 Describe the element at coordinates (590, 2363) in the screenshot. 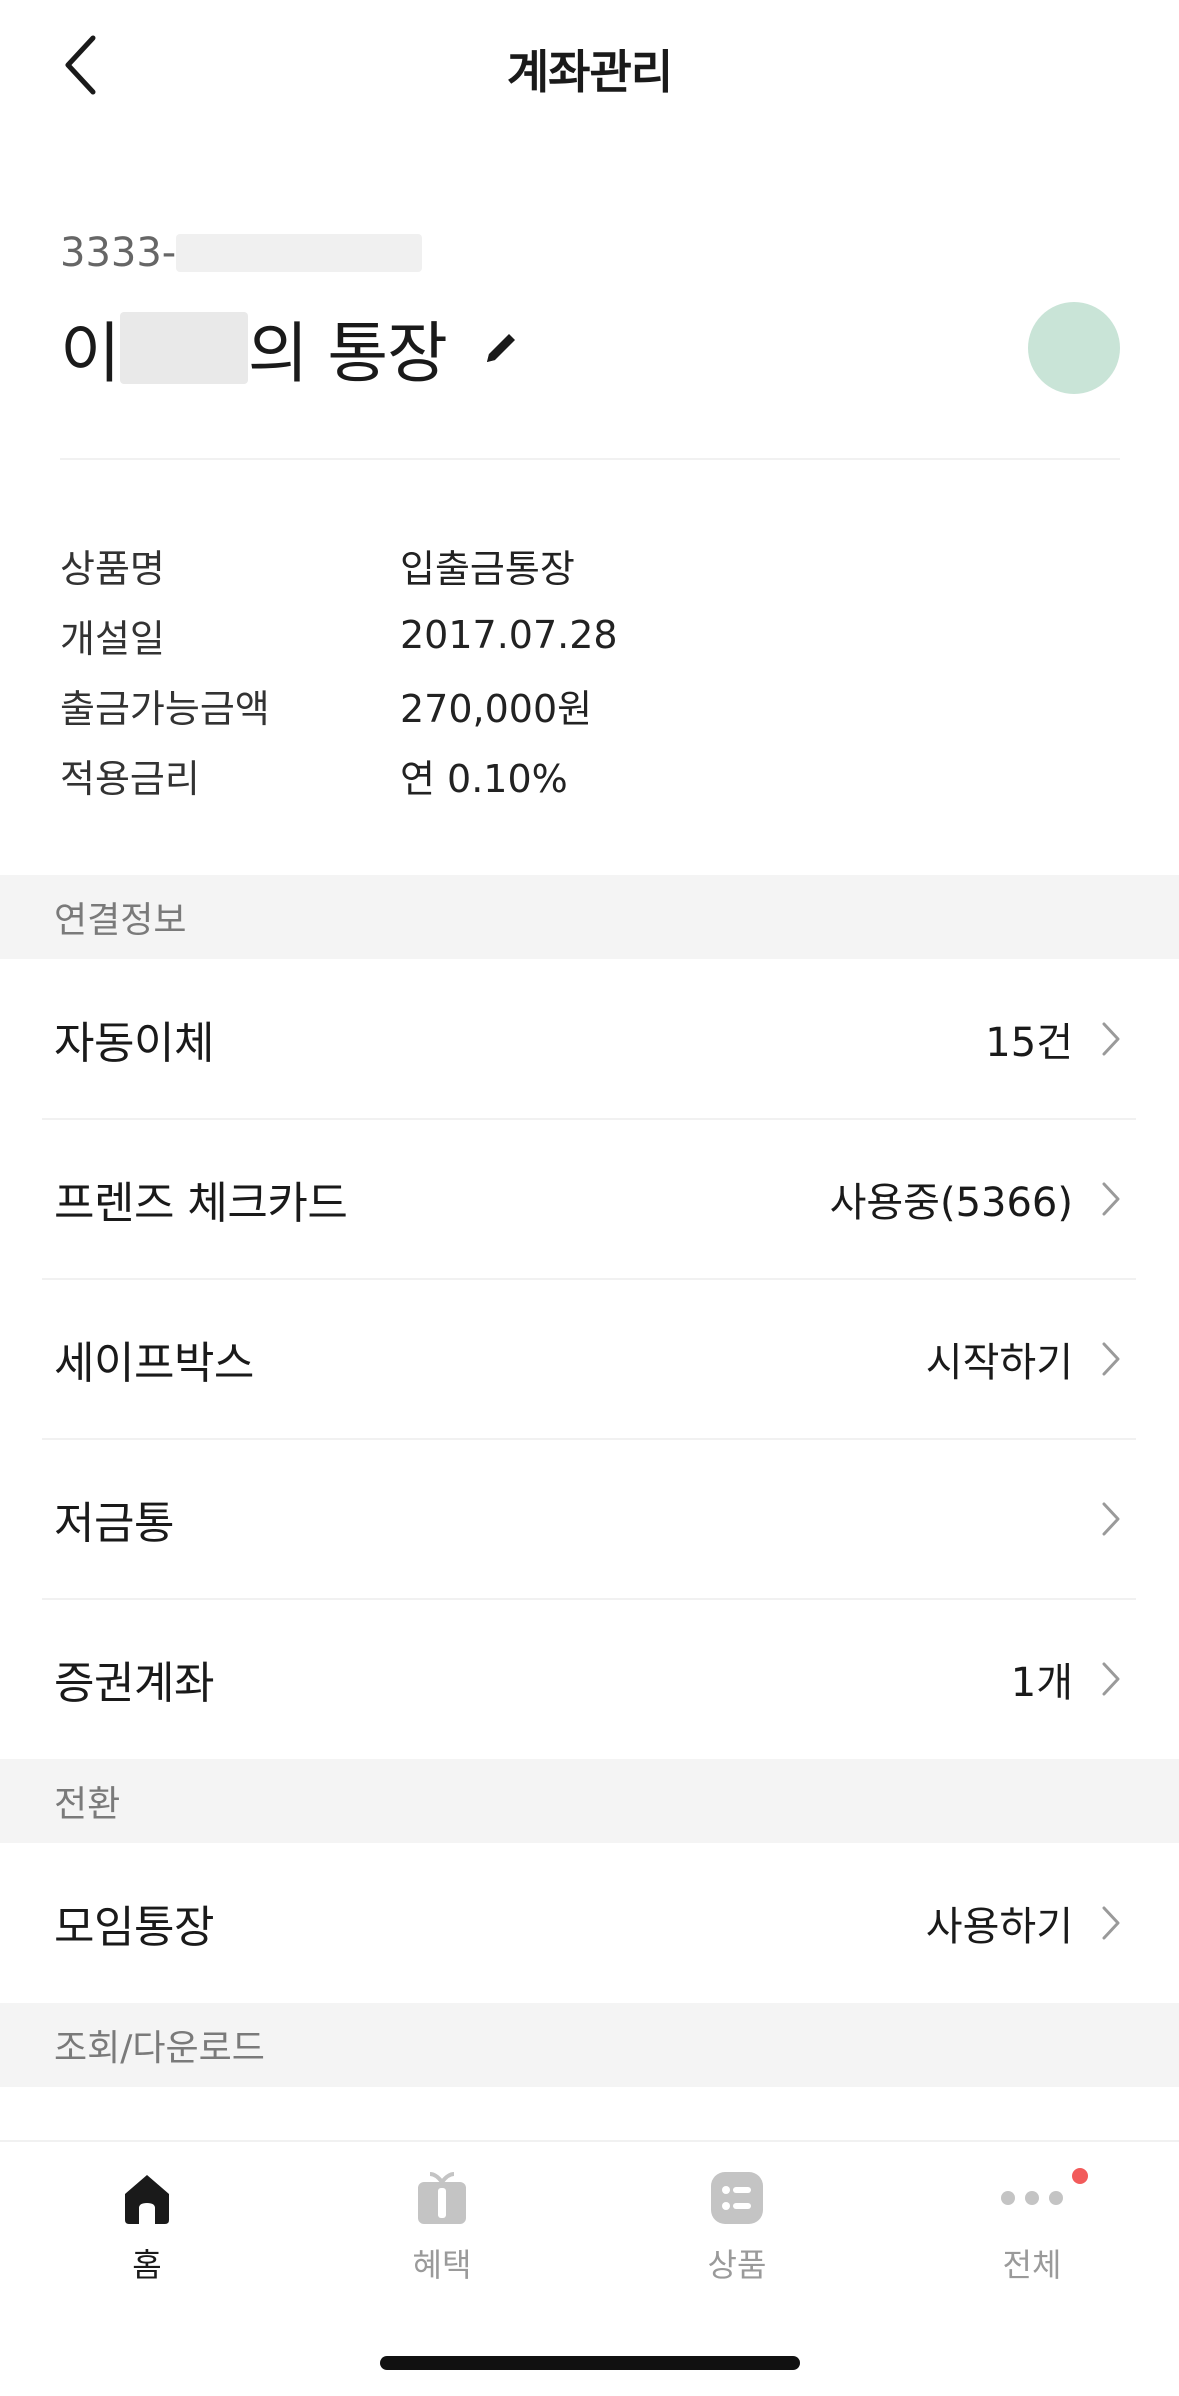

I see `home-indicator` at that location.